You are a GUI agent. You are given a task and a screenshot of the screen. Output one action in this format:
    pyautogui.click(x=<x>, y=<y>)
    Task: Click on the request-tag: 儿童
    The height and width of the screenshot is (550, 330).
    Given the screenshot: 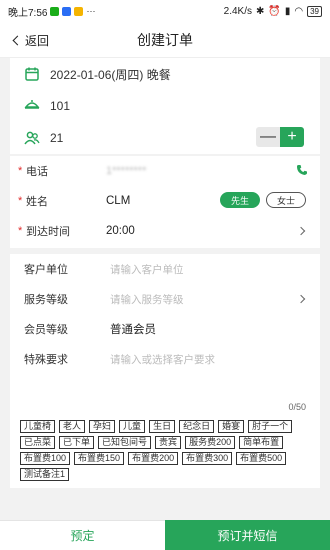 What is the action you would take?
    pyautogui.click(x=132, y=426)
    